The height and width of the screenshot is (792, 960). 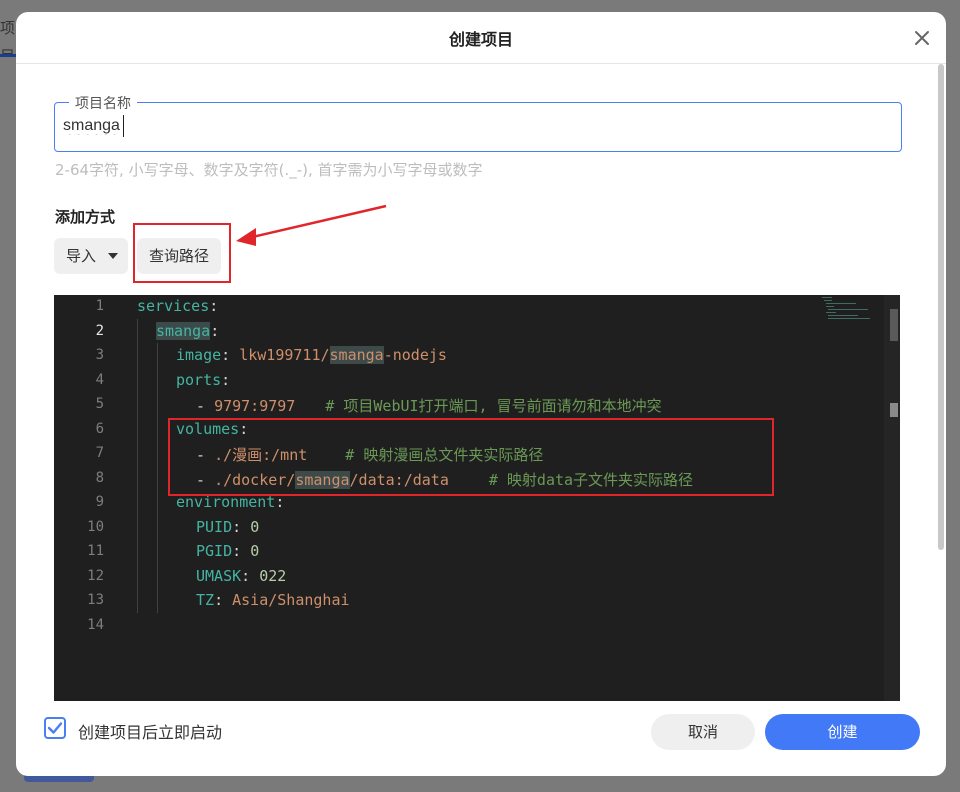 I want to click on line-number: 4, so click(x=99, y=380).